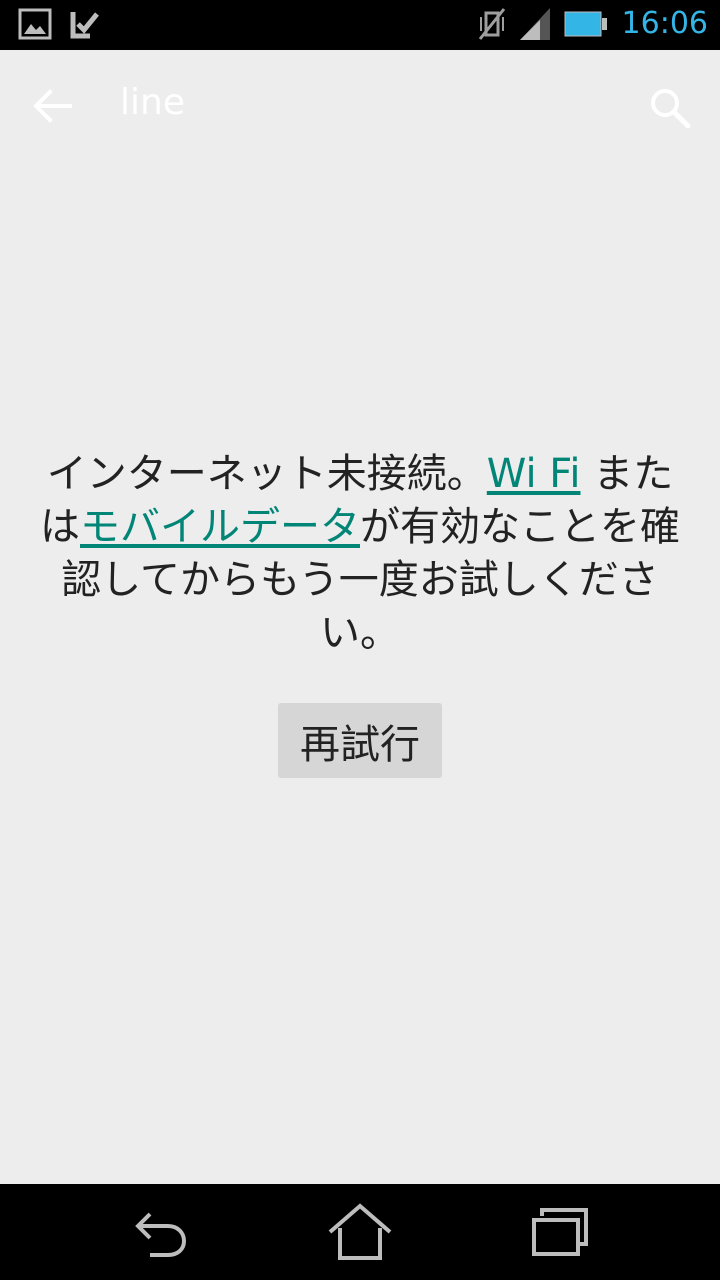  I want to click on navigation-bar, so click(360, 1232).